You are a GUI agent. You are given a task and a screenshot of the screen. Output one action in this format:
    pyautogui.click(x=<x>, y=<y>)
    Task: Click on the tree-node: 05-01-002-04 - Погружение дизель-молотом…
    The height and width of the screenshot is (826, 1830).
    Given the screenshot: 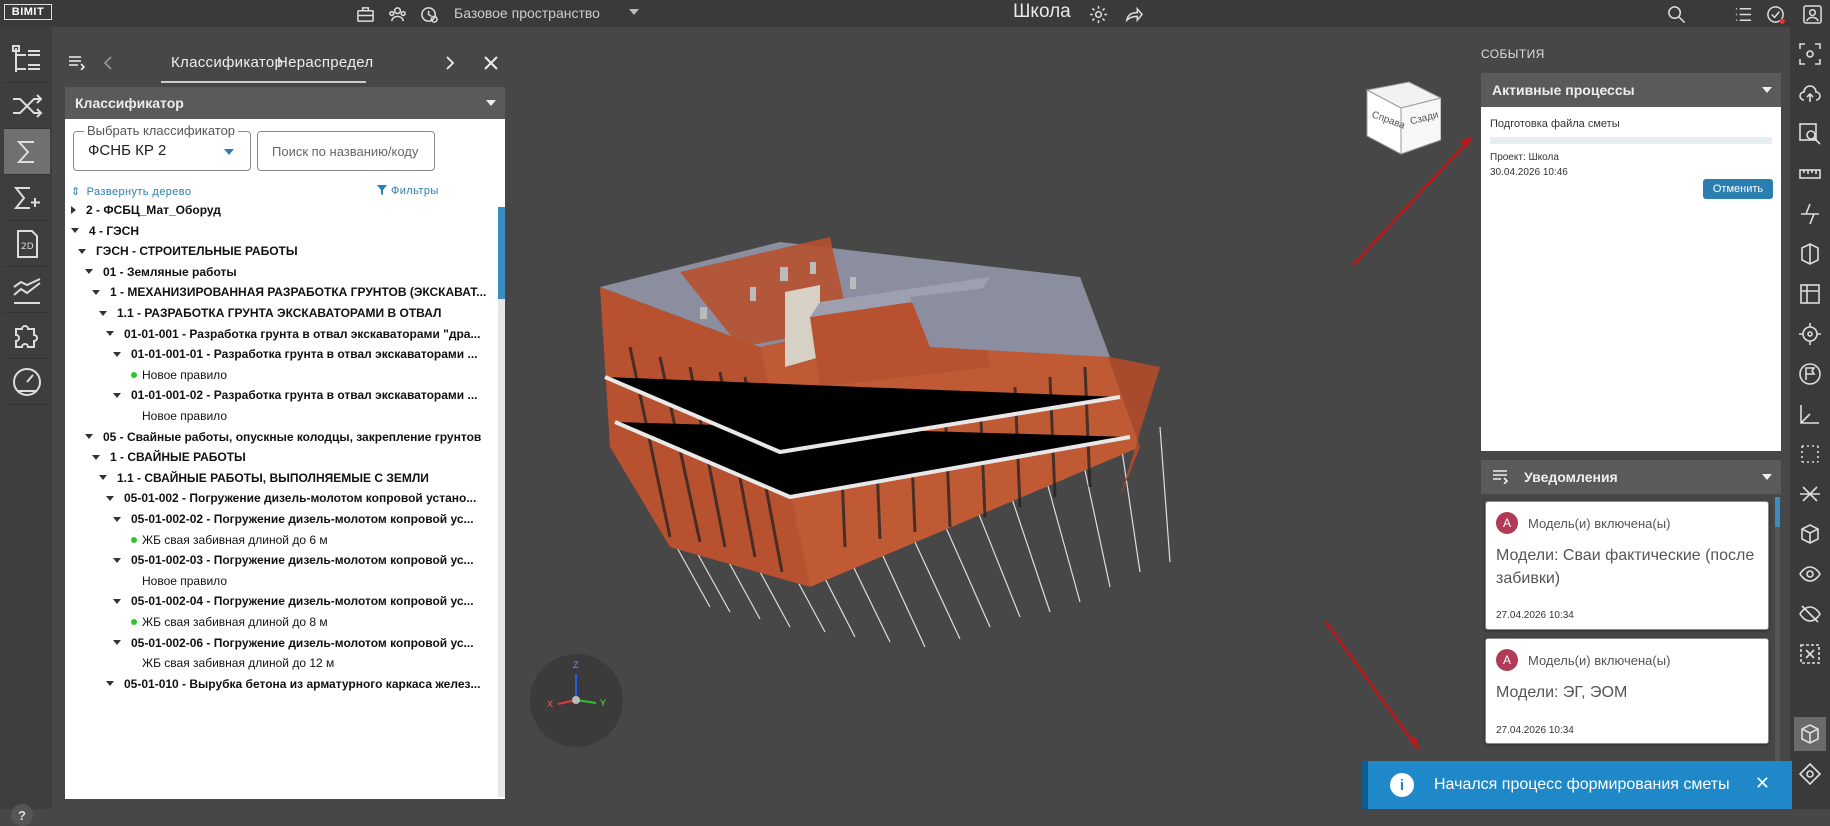 What is the action you would take?
    pyautogui.click(x=269, y=601)
    